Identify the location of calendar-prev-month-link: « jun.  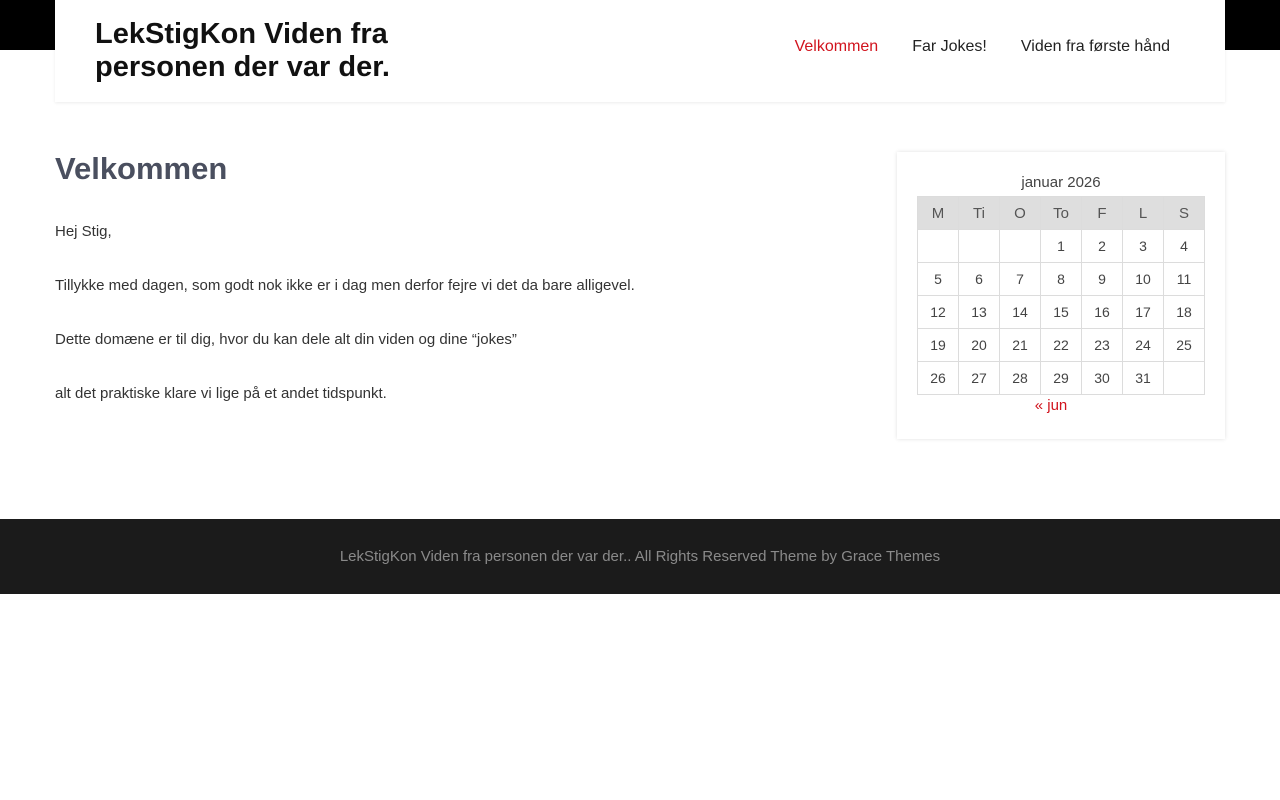
(1051, 405).